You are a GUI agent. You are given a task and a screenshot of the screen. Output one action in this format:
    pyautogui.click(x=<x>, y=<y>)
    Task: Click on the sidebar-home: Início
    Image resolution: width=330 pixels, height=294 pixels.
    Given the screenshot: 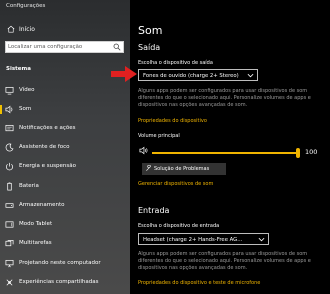 What is the action you would take?
    pyautogui.click(x=65, y=29)
    